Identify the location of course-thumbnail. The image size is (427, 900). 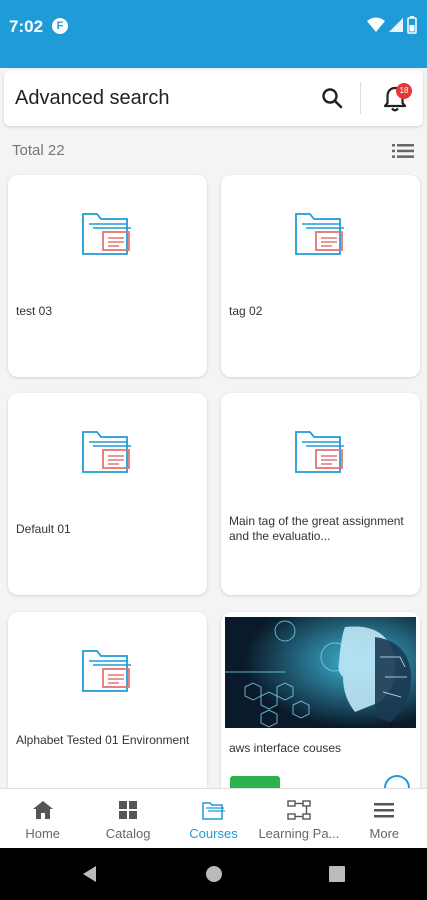
(320, 672).